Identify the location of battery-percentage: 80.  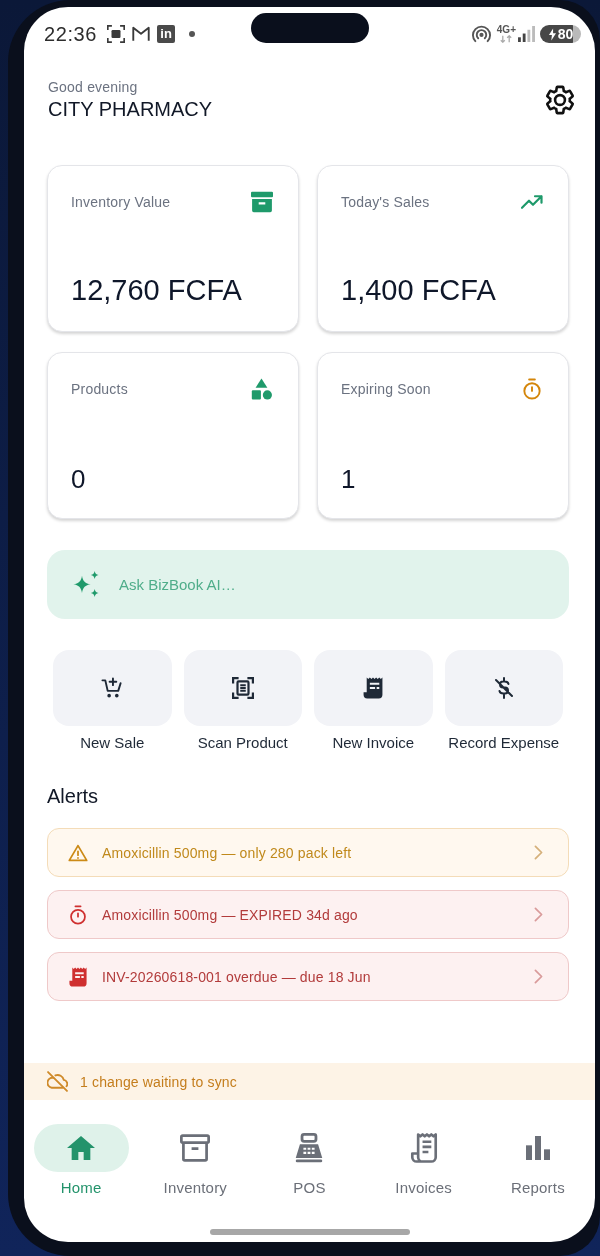
(565, 34).